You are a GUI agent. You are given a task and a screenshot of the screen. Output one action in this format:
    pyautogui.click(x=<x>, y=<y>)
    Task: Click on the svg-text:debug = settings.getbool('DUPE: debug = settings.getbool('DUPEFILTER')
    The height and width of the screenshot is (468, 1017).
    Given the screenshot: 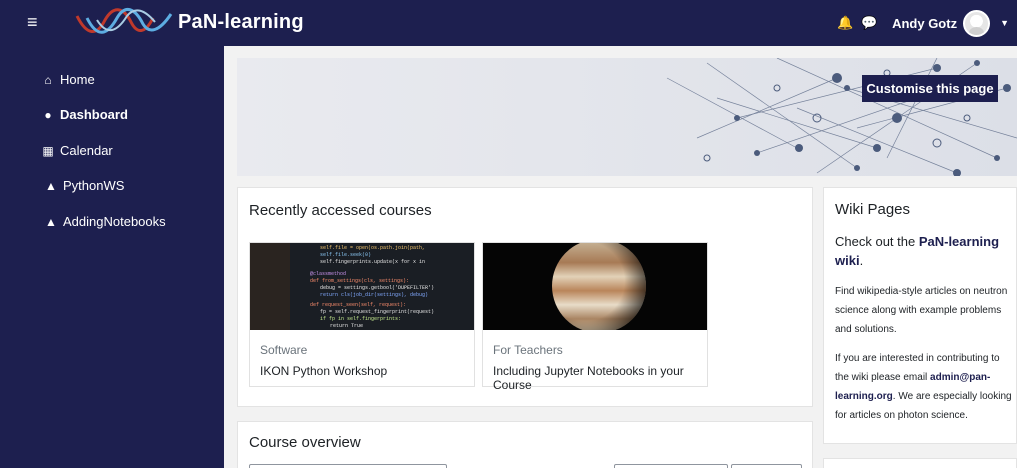 What is the action you would take?
    pyautogui.click(x=377, y=288)
    